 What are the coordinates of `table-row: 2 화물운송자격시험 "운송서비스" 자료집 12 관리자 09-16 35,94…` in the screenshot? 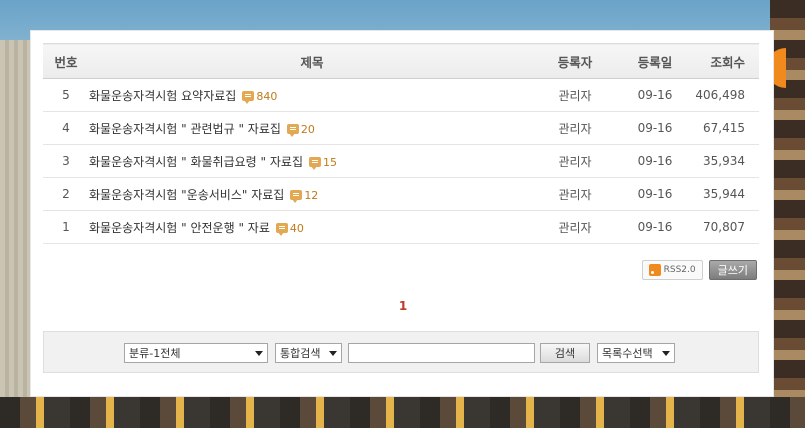 It's located at (401, 194).